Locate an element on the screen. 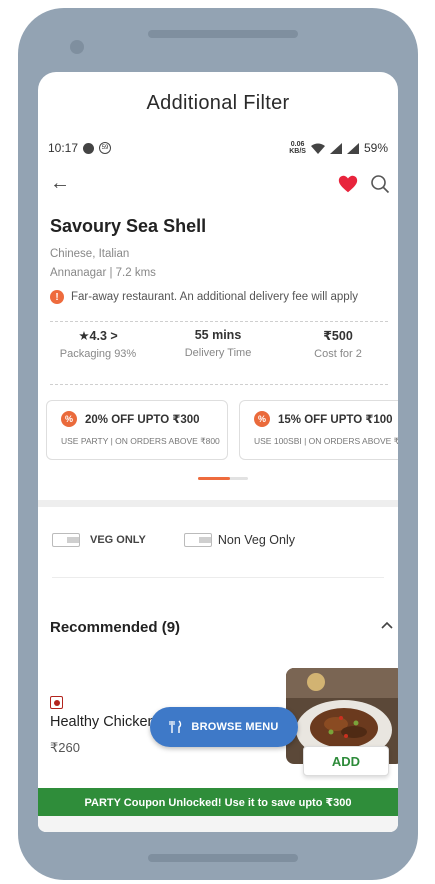 Image resolution: width=435 pixels, height=884 pixels. search-icon is located at coordinates (380, 184).